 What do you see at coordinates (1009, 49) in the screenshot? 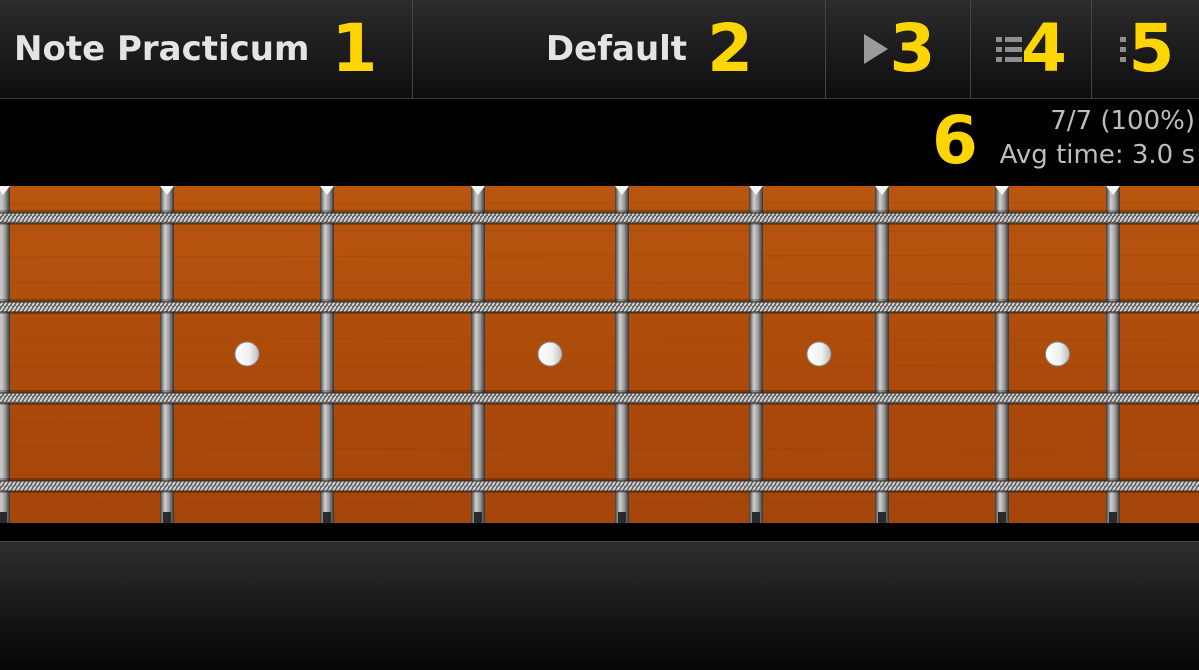
I see `list-icon` at bounding box center [1009, 49].